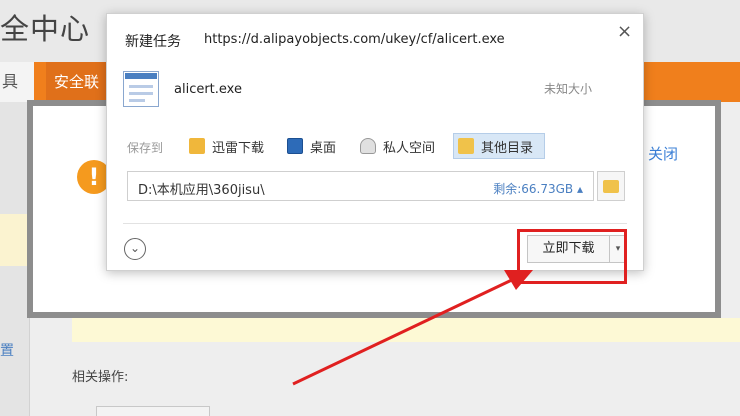  Describe the element at coordinates (412, 328) in the screenshot. I see `annotation-arrow` at that location.